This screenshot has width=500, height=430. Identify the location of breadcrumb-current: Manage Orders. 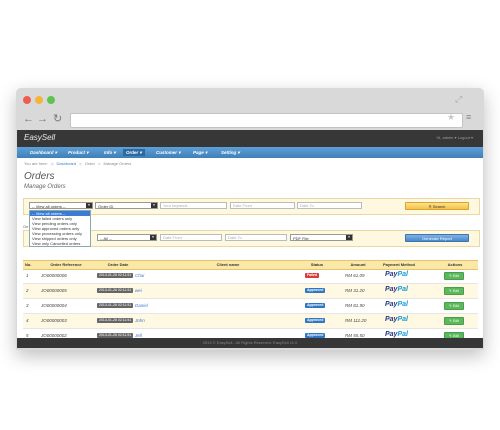
(117, 163).